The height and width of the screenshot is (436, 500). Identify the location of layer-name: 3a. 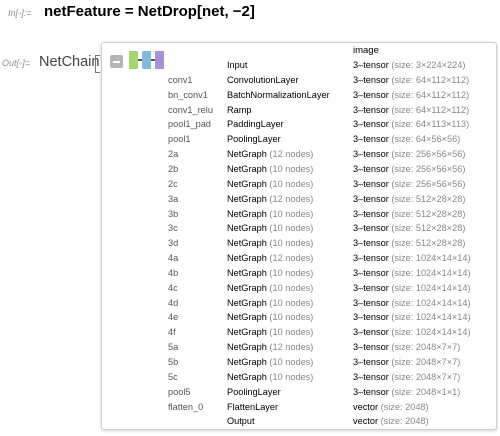
(173, 198).